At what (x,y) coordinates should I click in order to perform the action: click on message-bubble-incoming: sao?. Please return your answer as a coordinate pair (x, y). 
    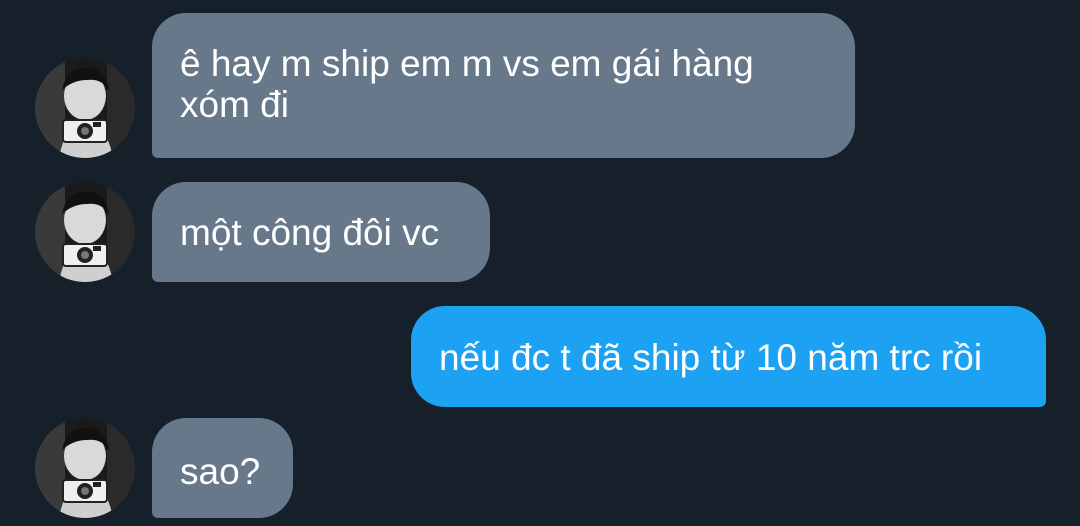
    Looking at the image, I should click on (222, 468).